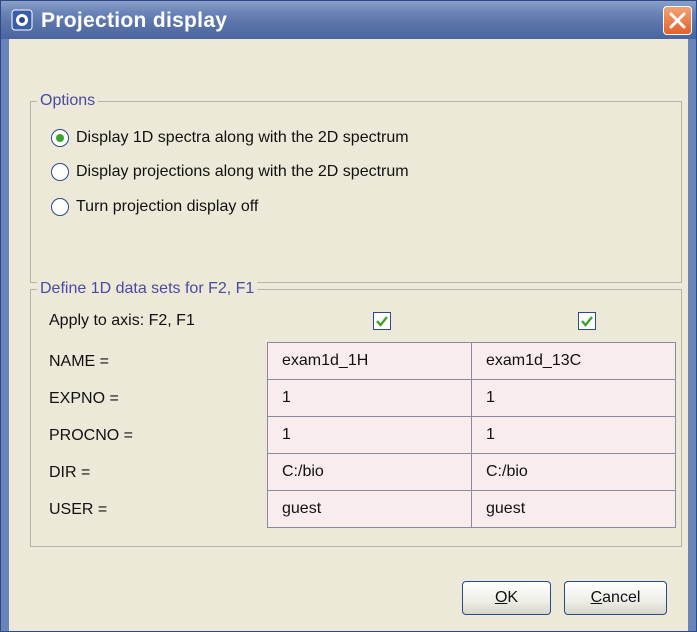  I want to click on dialog-title: Projection display, so click(134, 20).